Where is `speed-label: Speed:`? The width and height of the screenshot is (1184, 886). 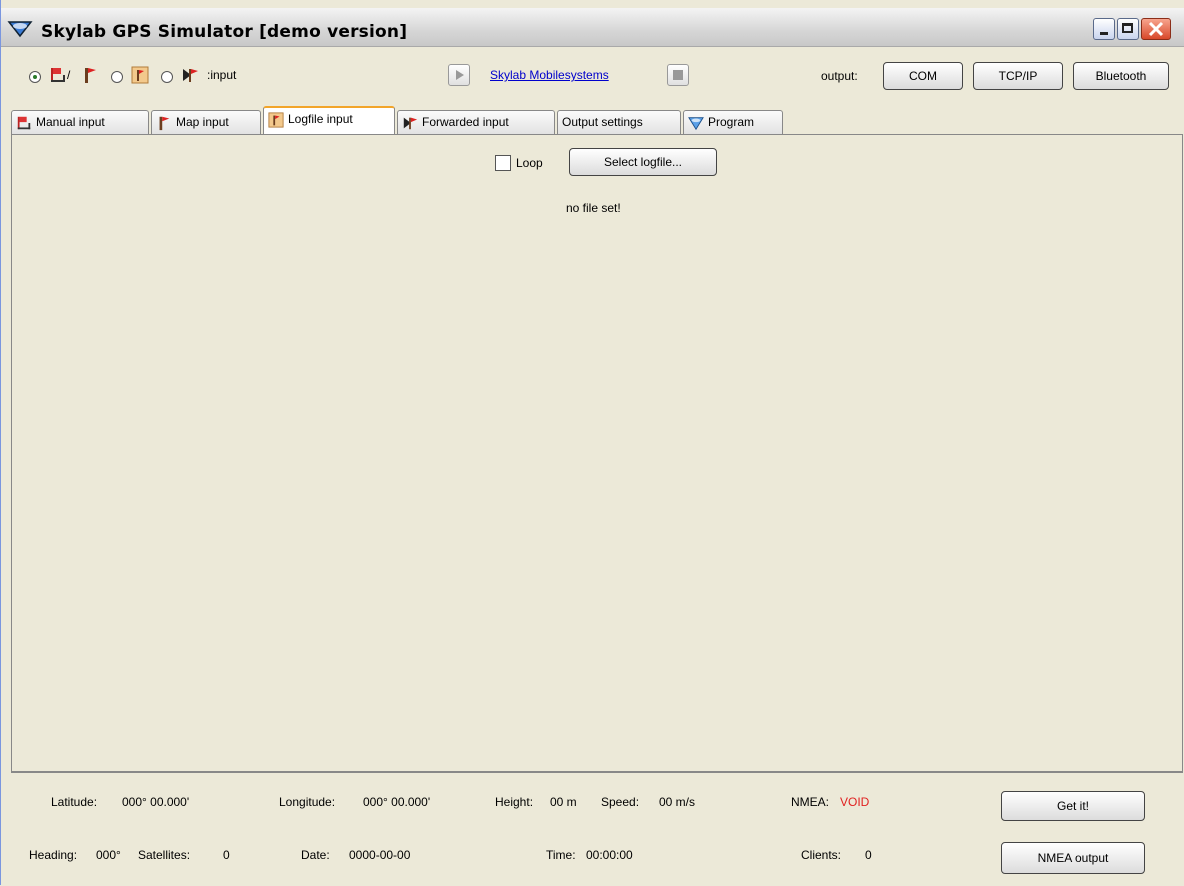
speed-label: Speed: is located at coordinates (620, 802).